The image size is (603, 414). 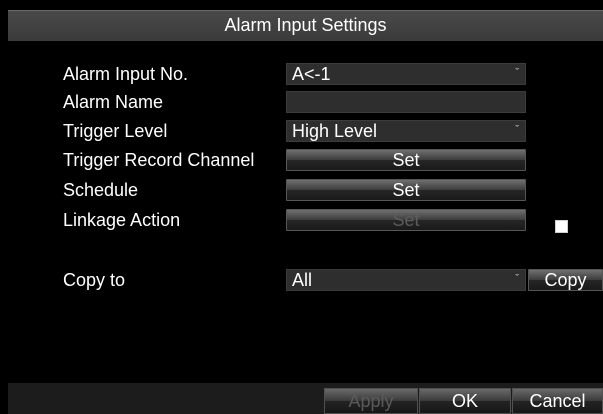 What do you see at coordinates (302, 280) in the screenshot?
I see `copy-to-value: All` at bounding box center [302, 280].